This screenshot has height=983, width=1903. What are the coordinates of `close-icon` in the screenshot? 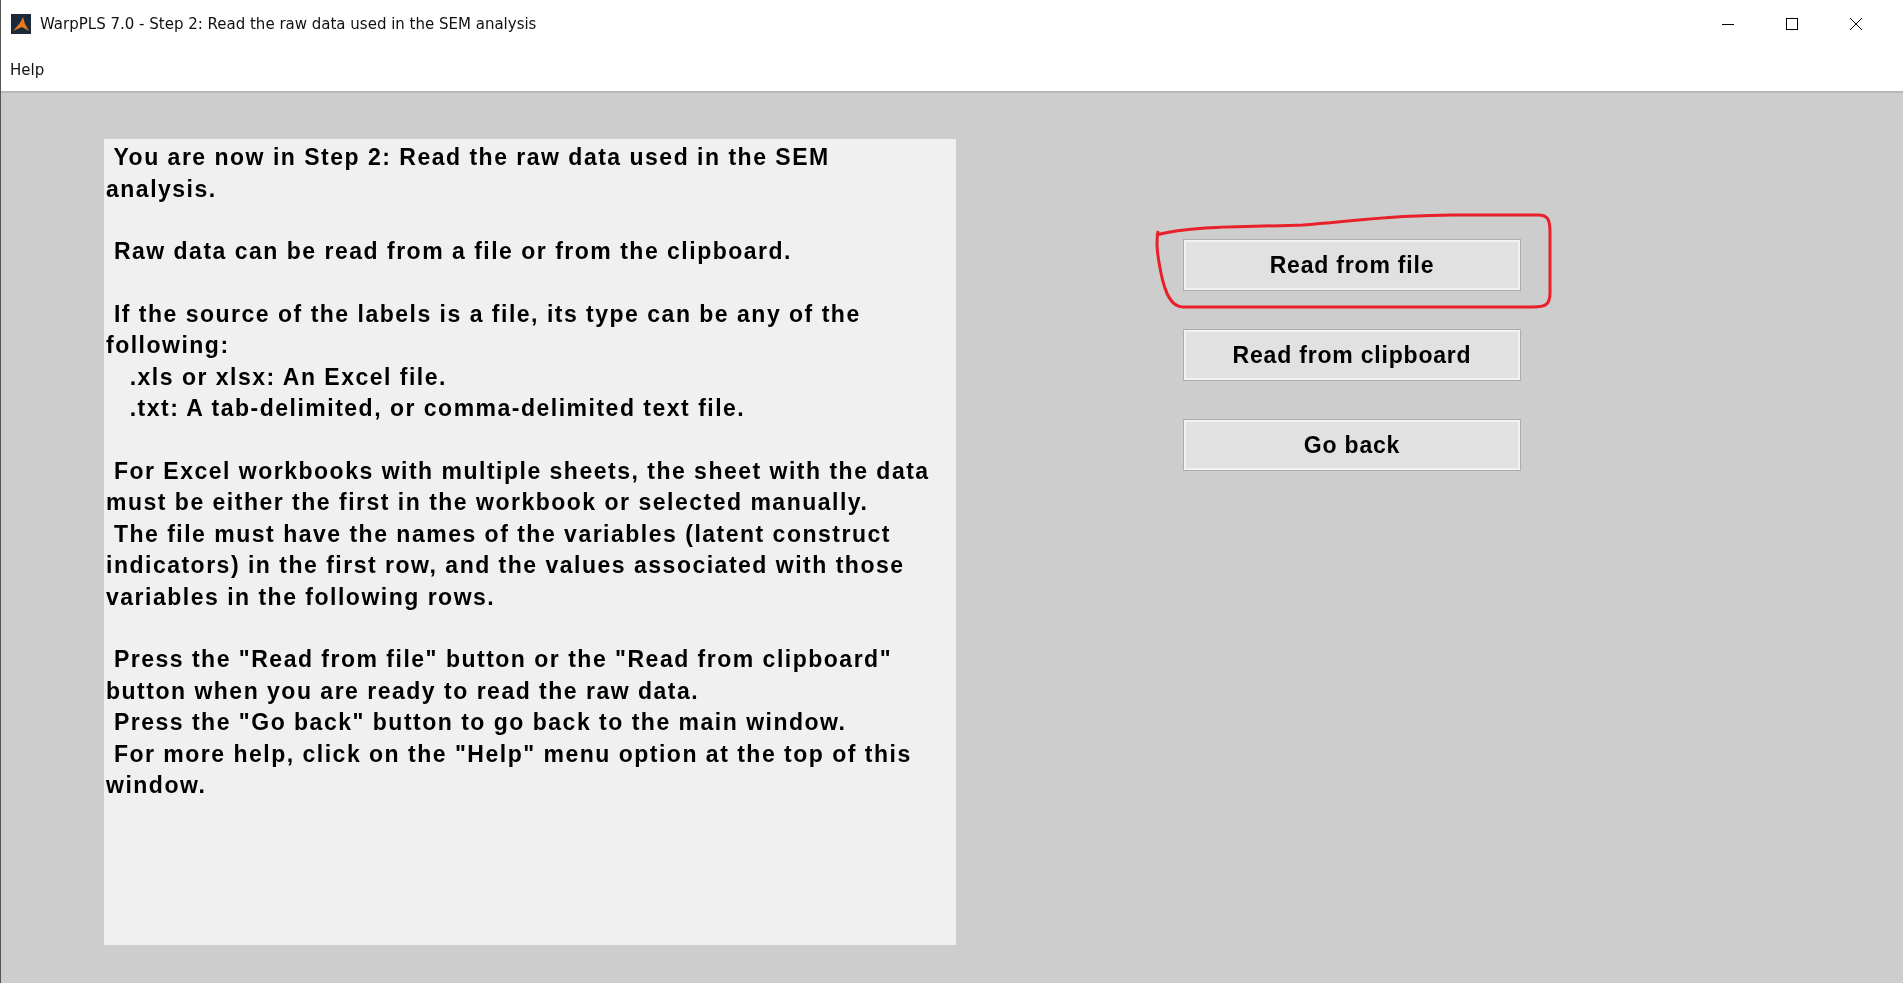 It's located at (1856, 24).